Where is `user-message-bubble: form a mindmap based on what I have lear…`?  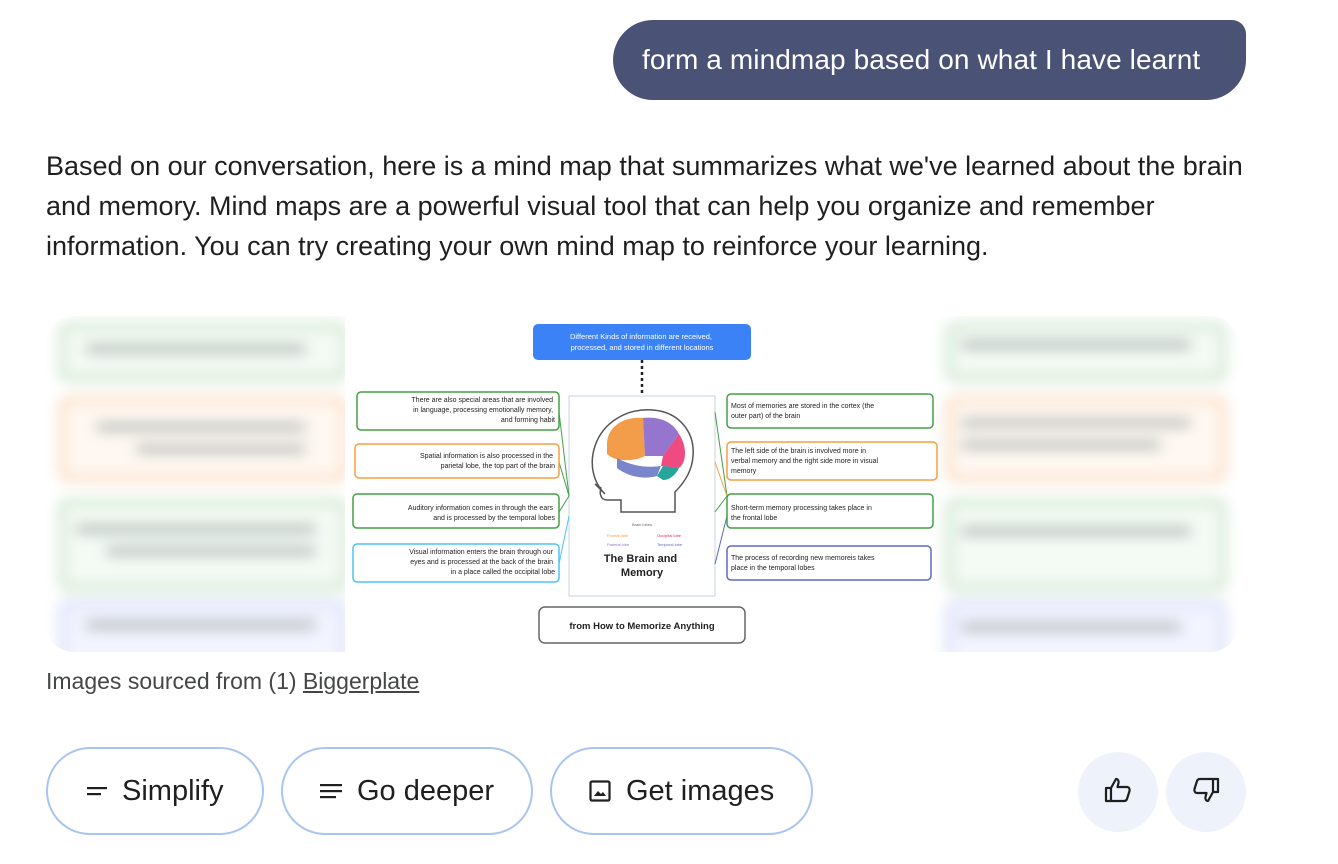 user-message-bubble: form a mindmap based on what I have lear… is located at coordinates (929, 60).